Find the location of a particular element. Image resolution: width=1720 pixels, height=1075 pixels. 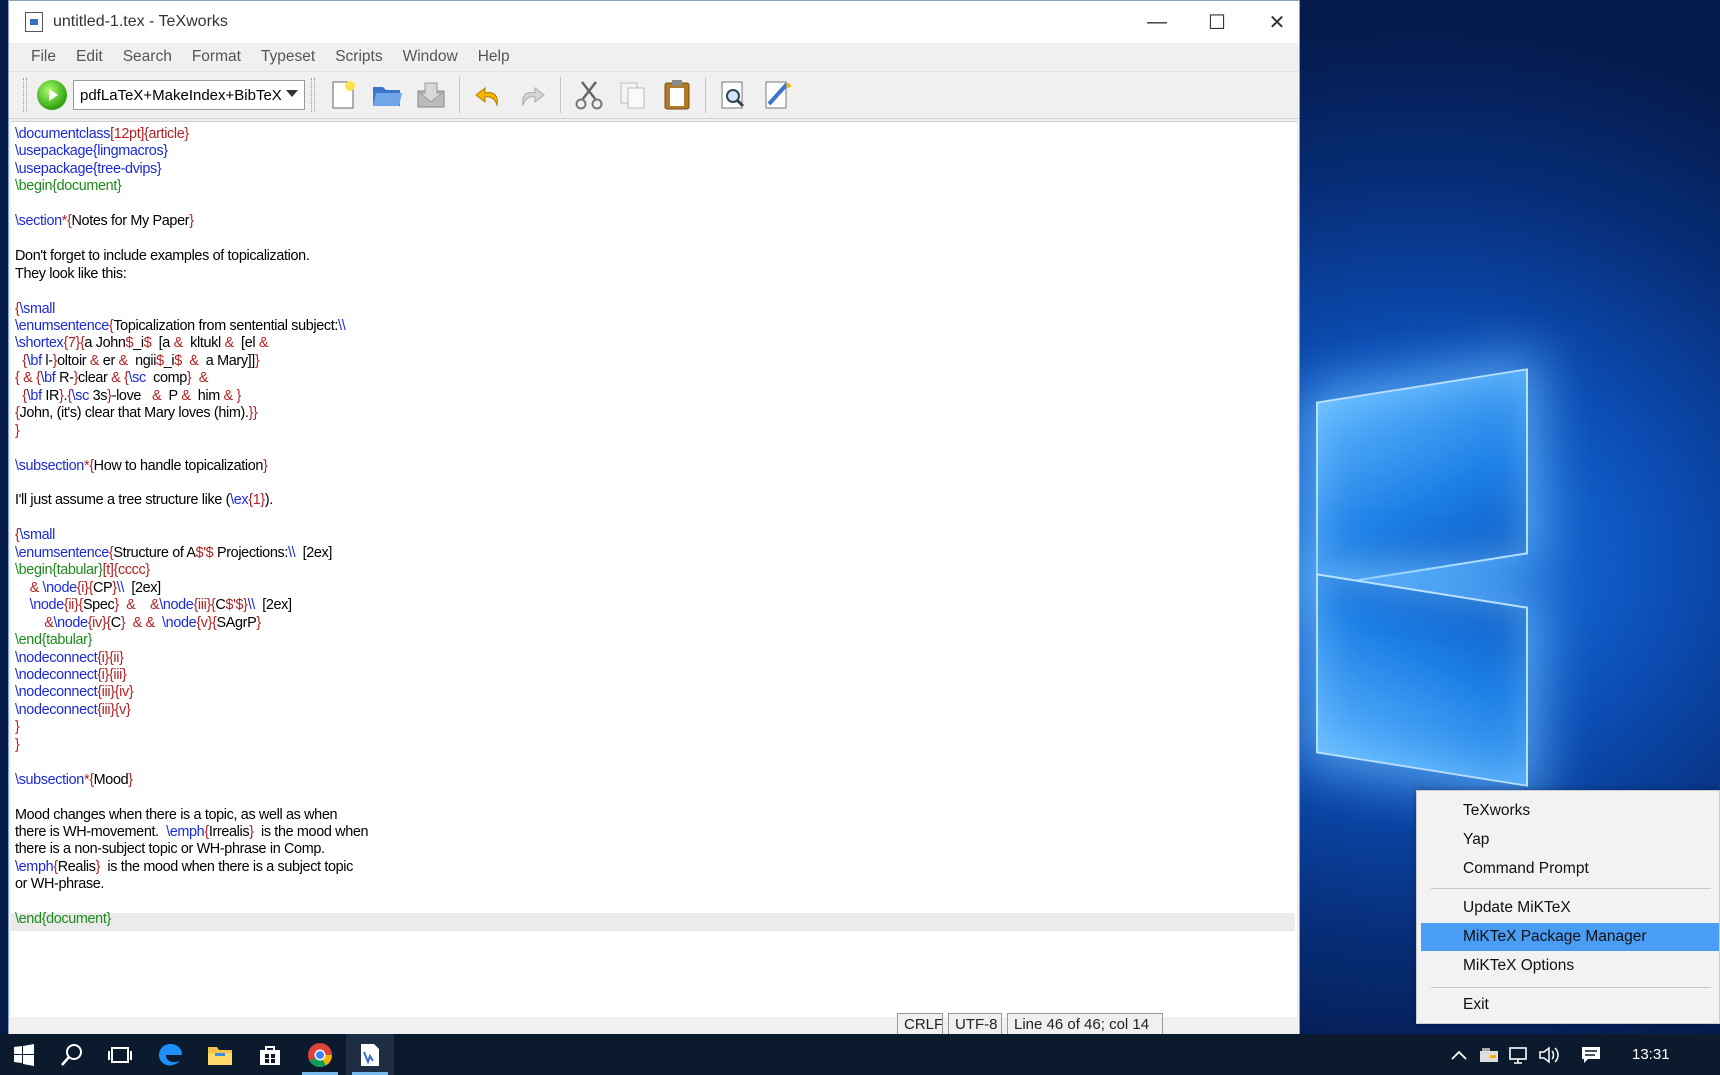

code-line: {\bf IR}.{\sc 3s}-love & P & him & } is located at coordinates (128, 396).